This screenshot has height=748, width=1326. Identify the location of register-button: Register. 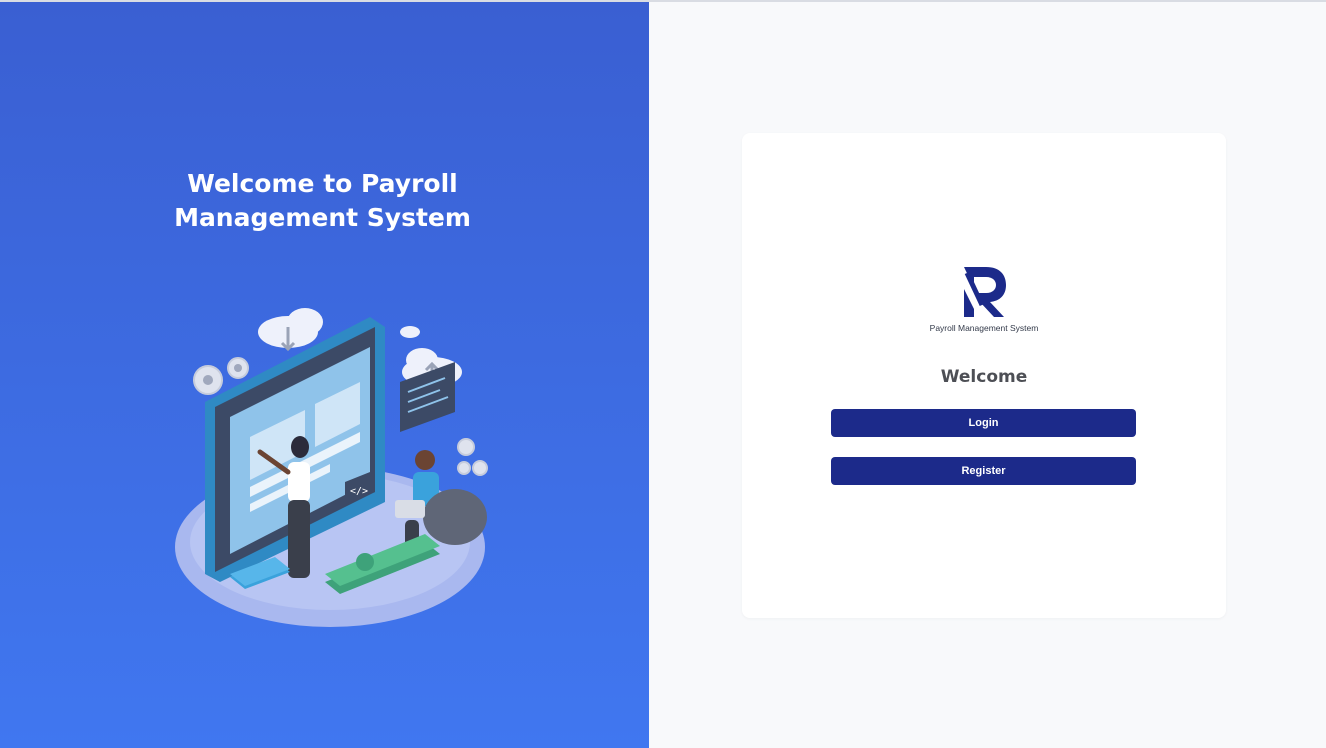
(983, 471).